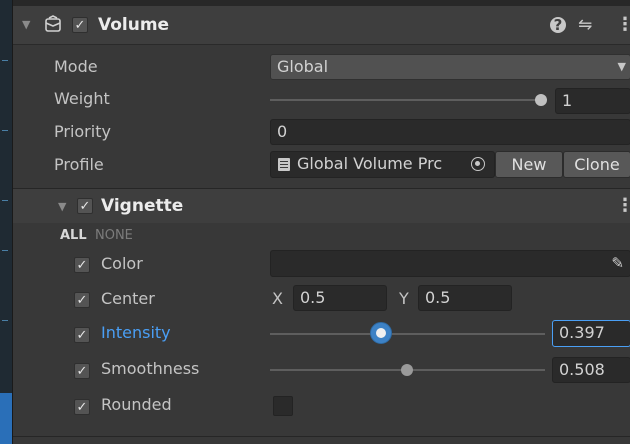 The height and width of the screenshot is (444, 630). Describe the element at coordinates (26, 24) in the screenshot. I see `collapse-arrow-icon: ▼` at that location.